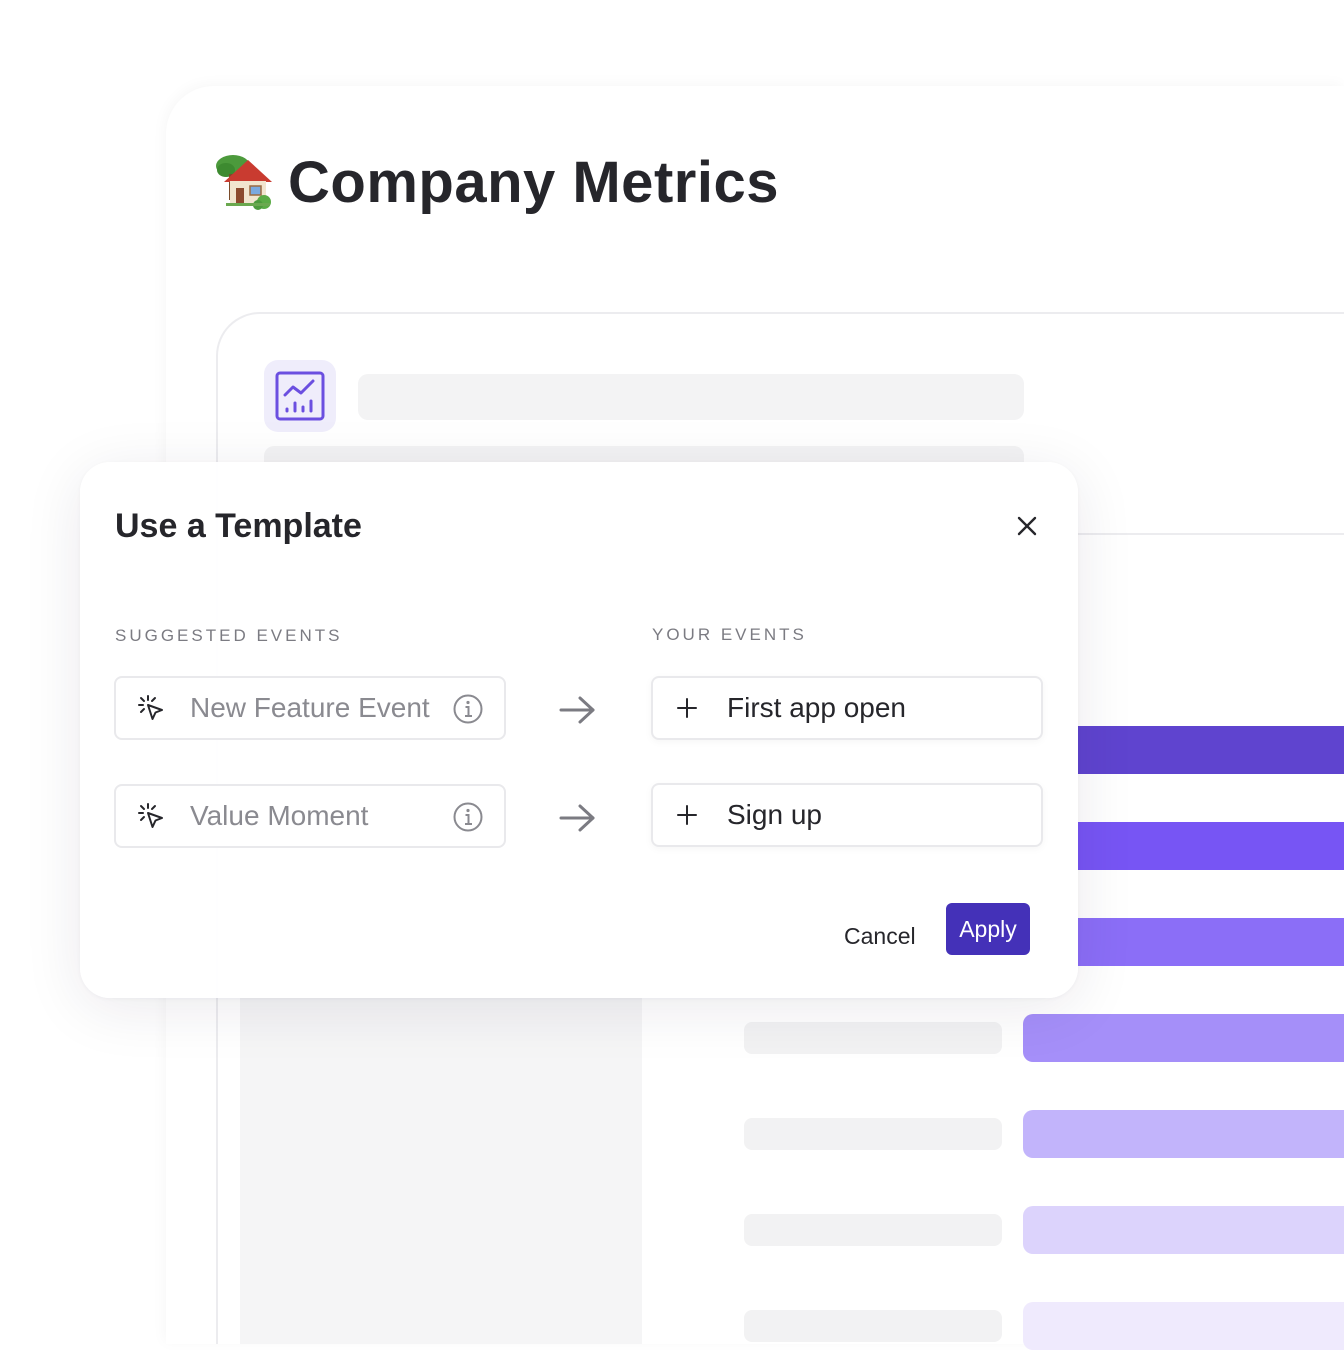 Image resolution: width=1344 pixels, height=1350 pixels. I want to click on close-icon, so click(1027, 526).